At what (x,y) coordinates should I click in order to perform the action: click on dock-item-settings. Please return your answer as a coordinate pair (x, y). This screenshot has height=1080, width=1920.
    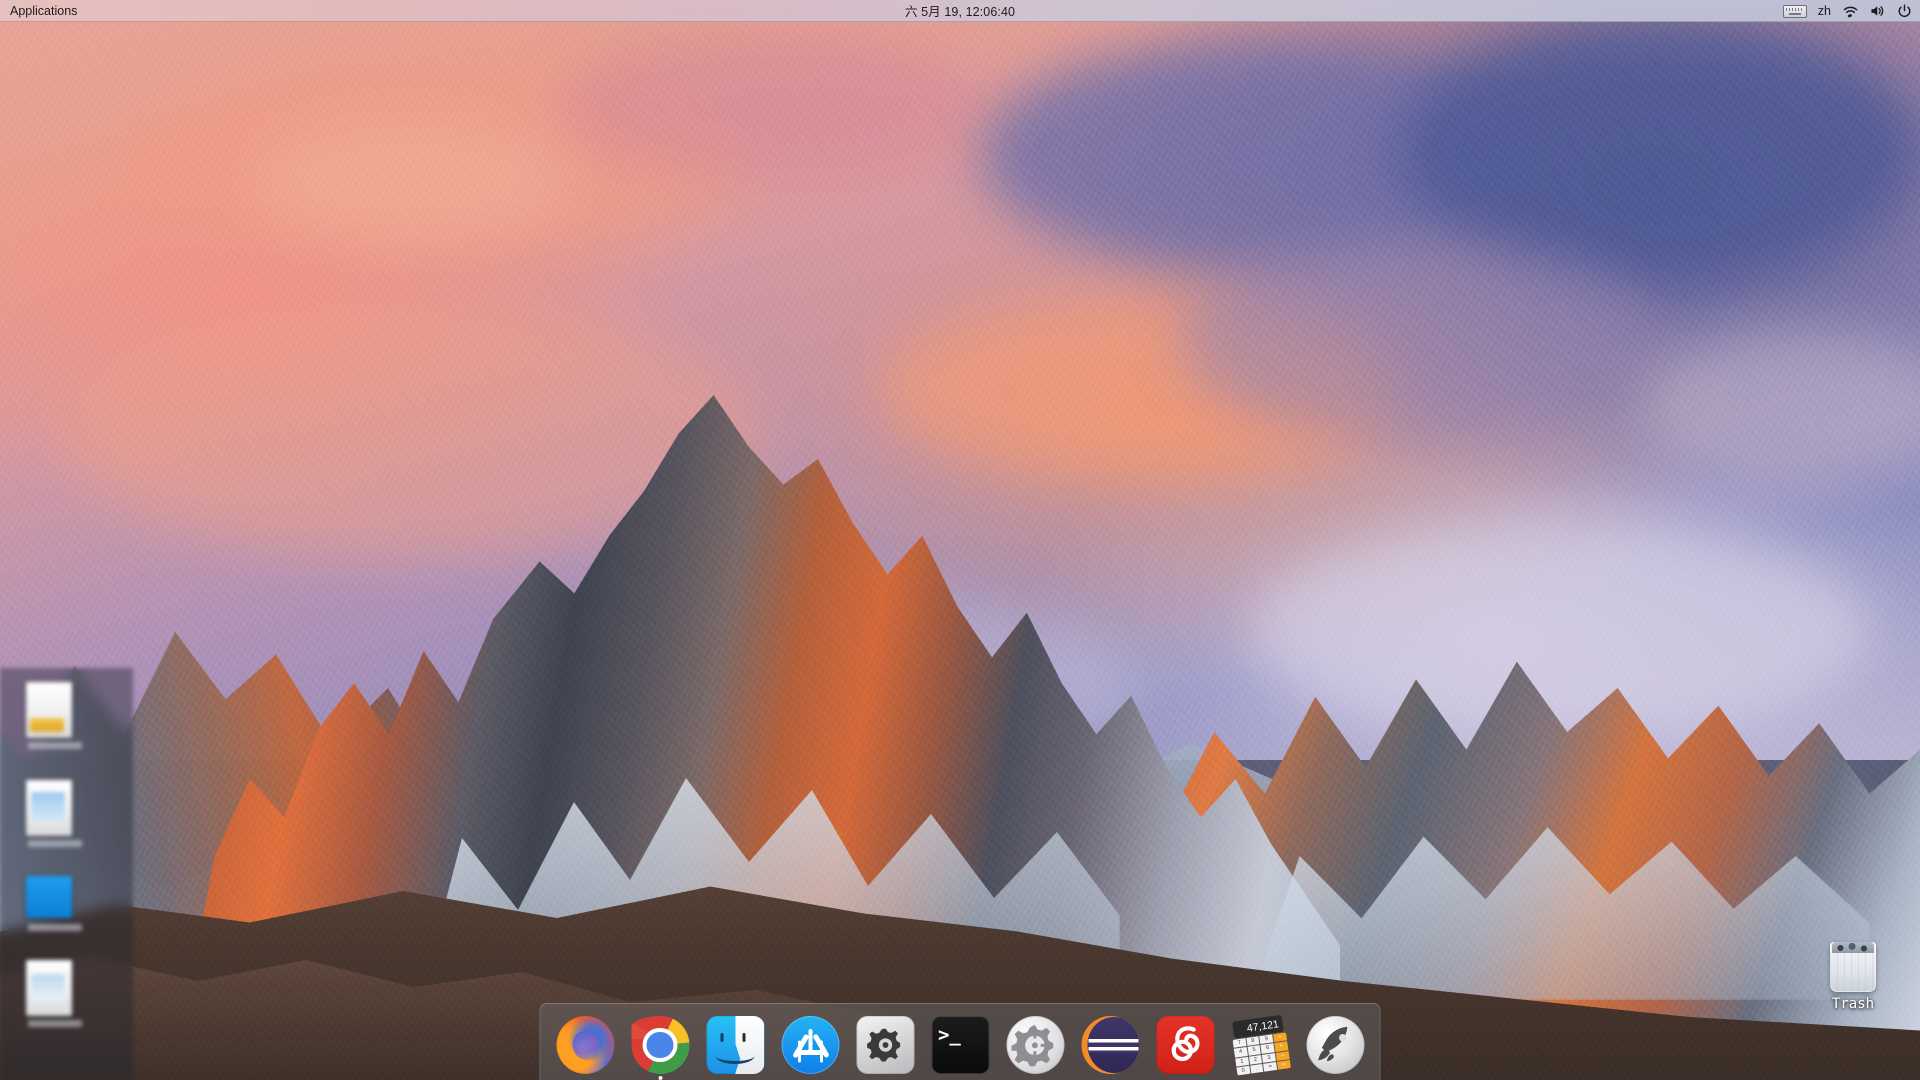
    Looking at the image, I should click on (1035, 1045).